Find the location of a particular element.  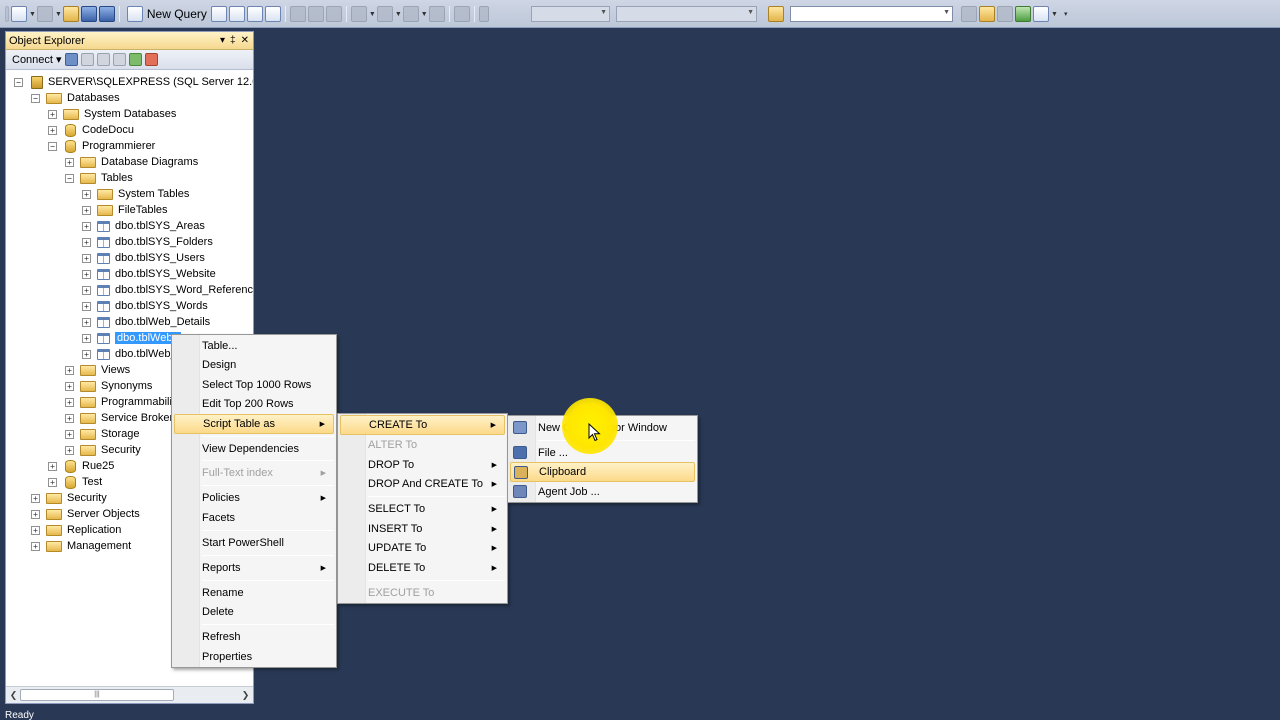

stop-icon is located at coordinates (103, 59).